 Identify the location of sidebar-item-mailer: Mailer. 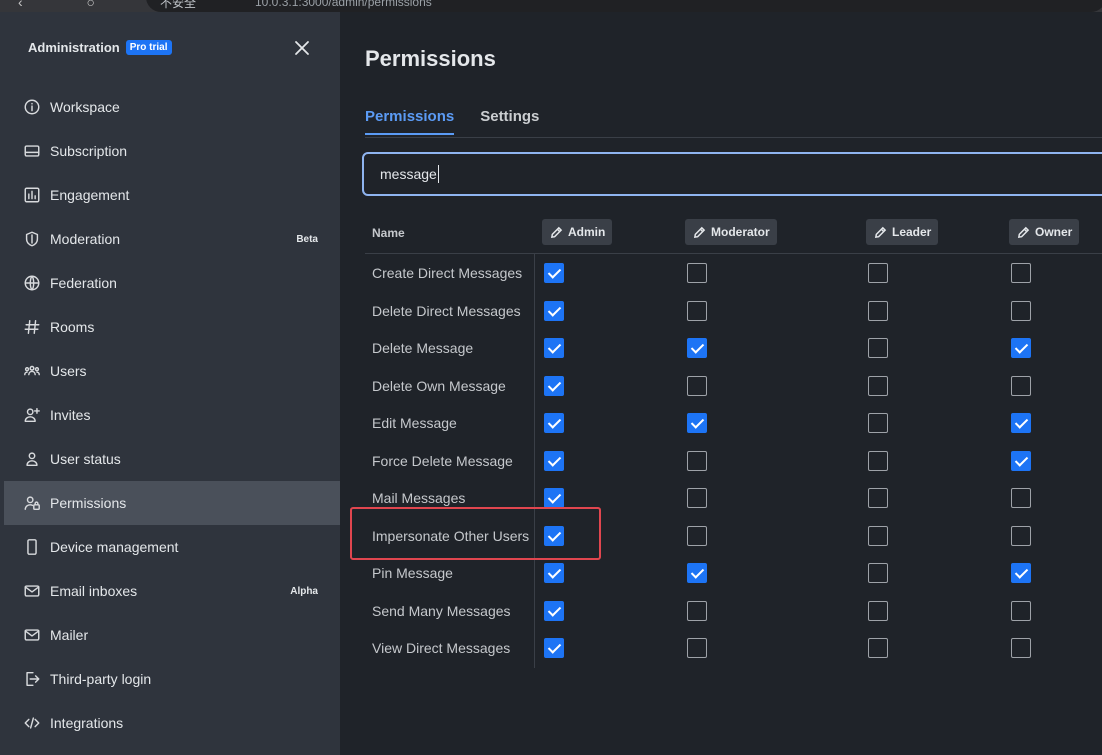
(172, 635).